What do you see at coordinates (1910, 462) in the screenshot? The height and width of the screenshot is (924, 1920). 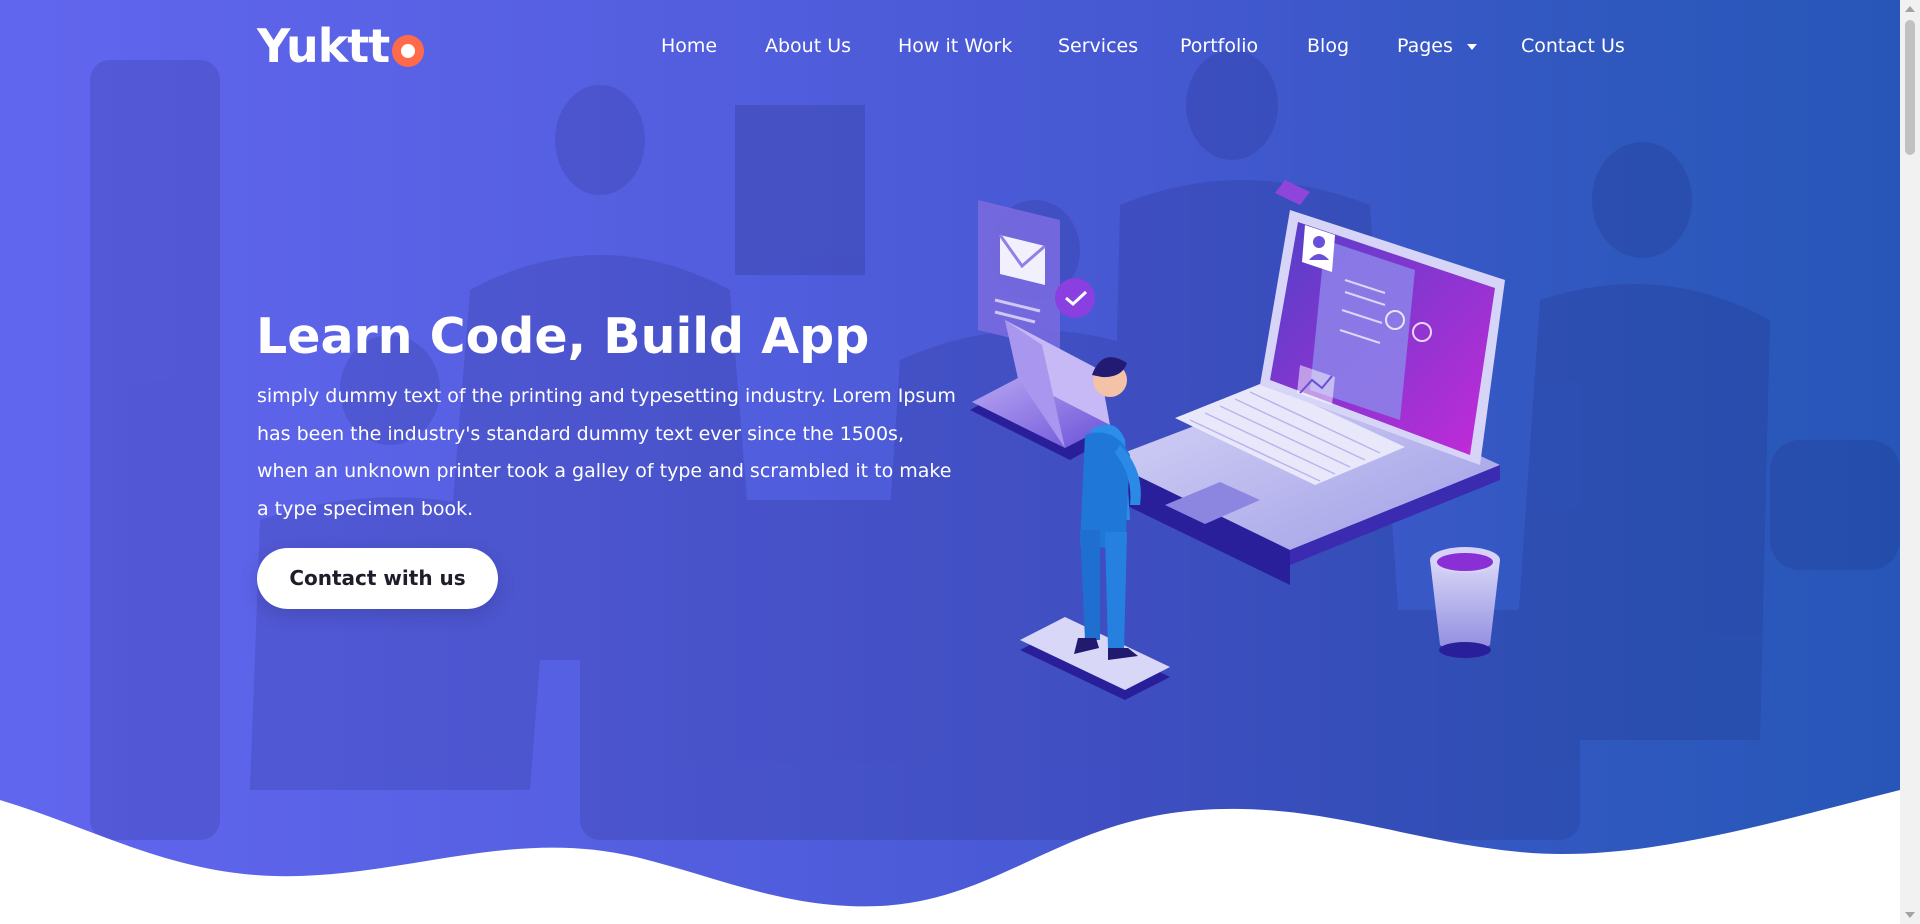 I see `page-scrollbar` at bounding box center [1910, 462].